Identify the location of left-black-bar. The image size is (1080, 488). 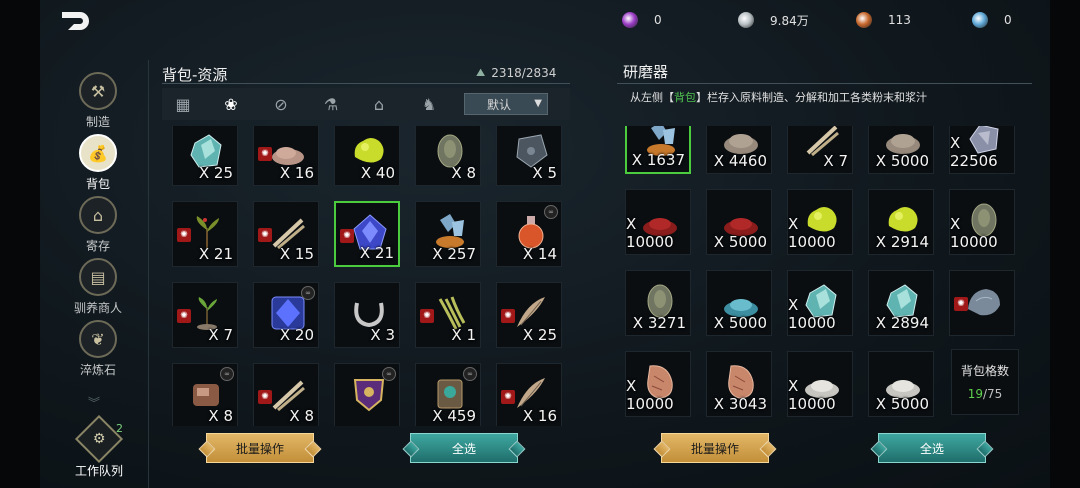
(20, 244).